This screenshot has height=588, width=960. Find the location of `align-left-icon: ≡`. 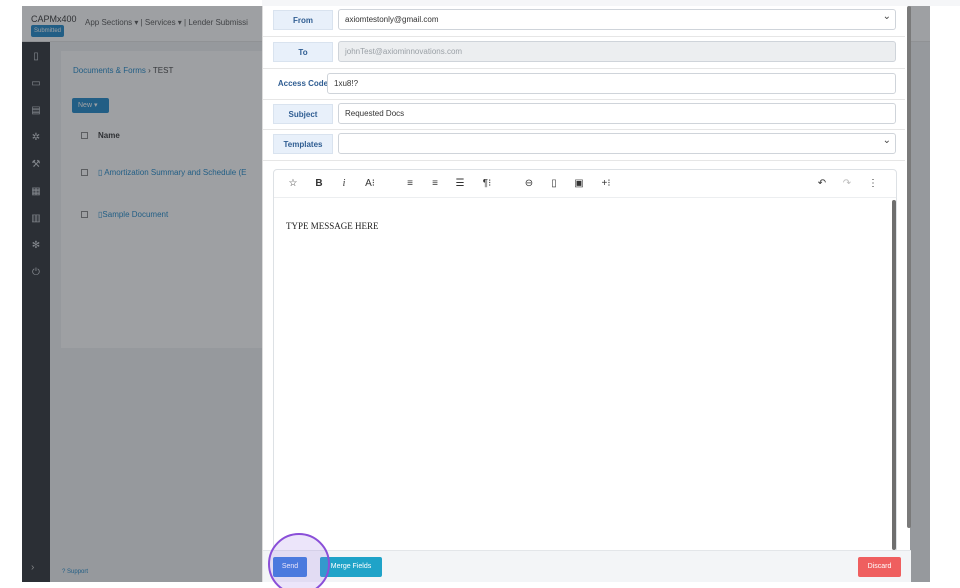

align-left-icon: ≡ is located at coordinates (410, 184).